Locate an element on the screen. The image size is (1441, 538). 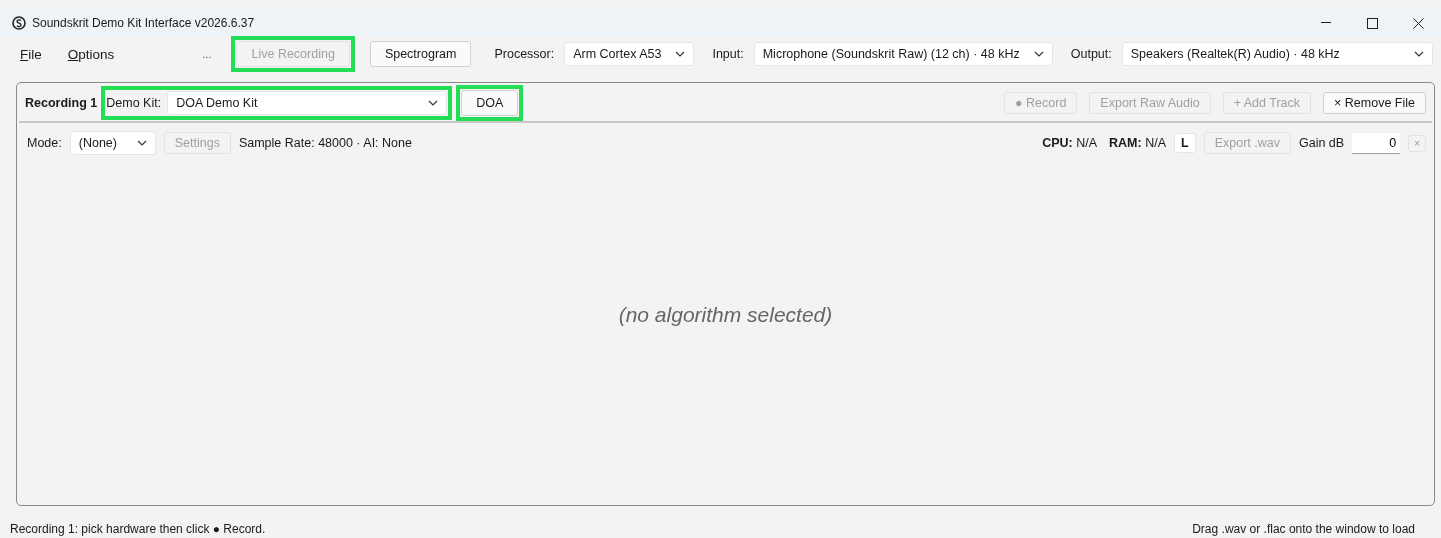
menu-item: File is located at coordinates (31, 54).